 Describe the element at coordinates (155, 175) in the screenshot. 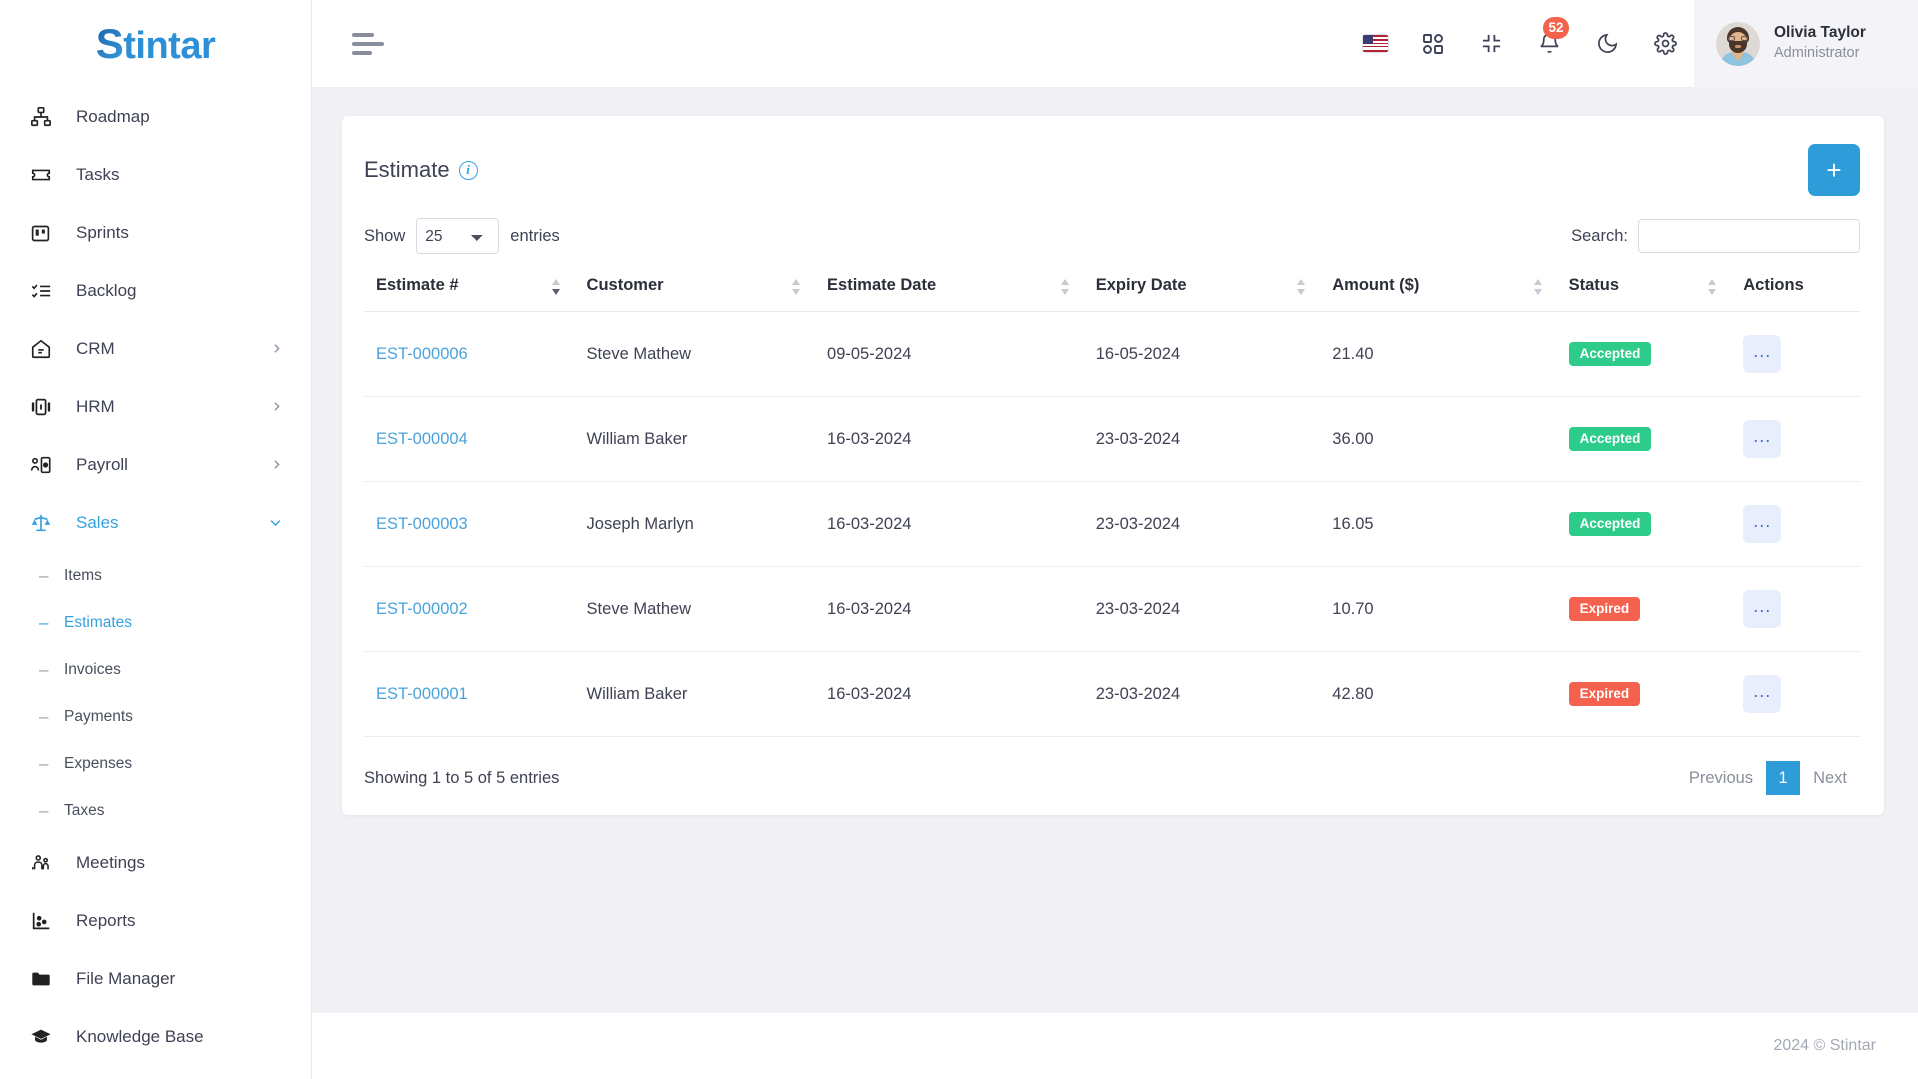

I see `sidebar-item-tasks: Tasks` at that location.